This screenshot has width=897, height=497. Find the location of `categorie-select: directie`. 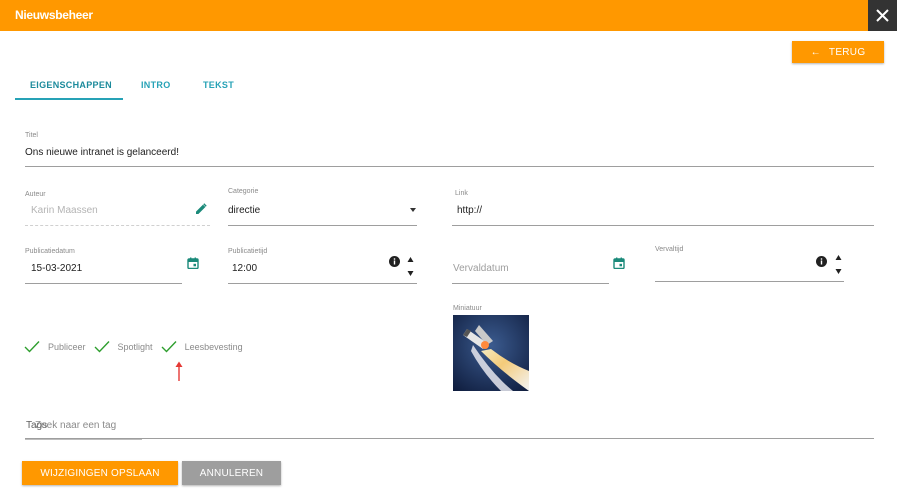

categorie-select: directie is located at coordinates (244, 210).